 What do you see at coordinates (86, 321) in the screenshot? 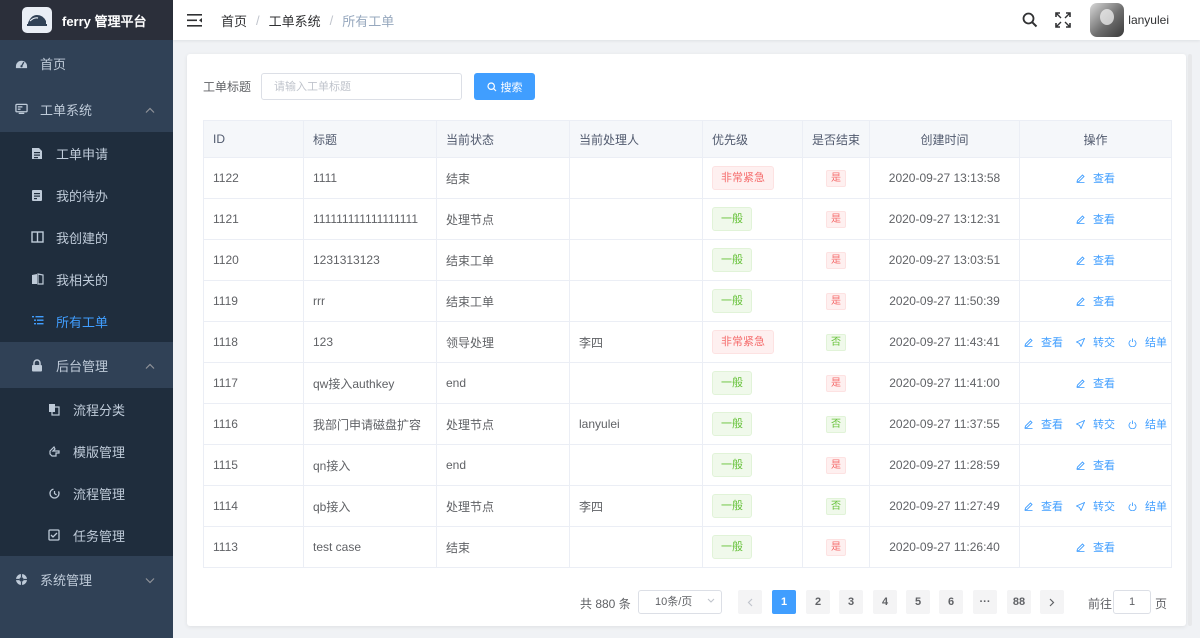
I see `sidebar-item-all-tickets: 所有工单` at bounding box center [86, 321].